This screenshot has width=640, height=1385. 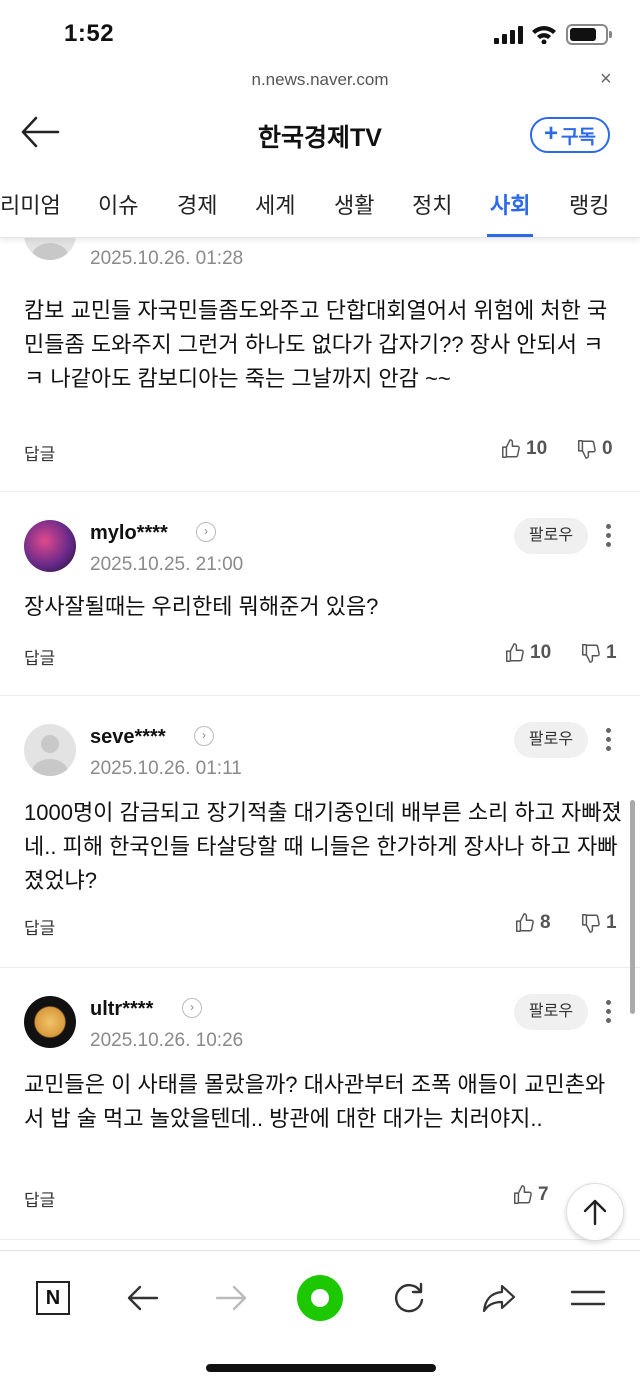 What do you see at coordinates (320, 33) in the screenshot?
I see `status-bar: 1:52` at bounding box center [320, 33].